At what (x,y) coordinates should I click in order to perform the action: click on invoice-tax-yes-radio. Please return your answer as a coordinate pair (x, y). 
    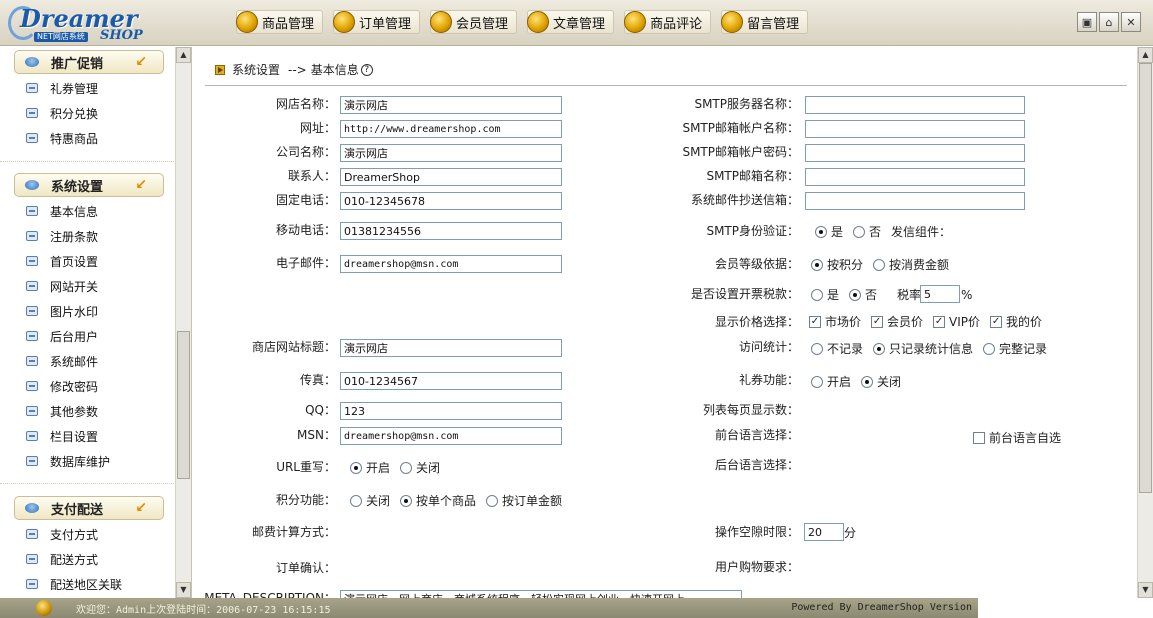
    Looking at the image, I should click on (817, 295).